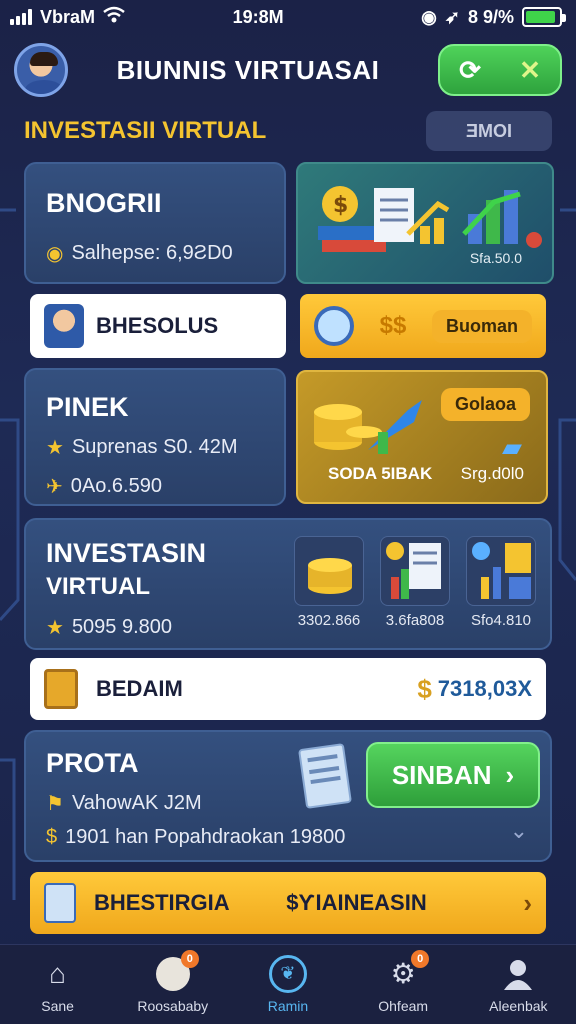 Image resolution: width=576 pixels, height=1024 pixels. What do you see at coordinates (490, 16) in the screenshot?
I see `battery-percent: 8 9/%` at bounding box center [490, 16].